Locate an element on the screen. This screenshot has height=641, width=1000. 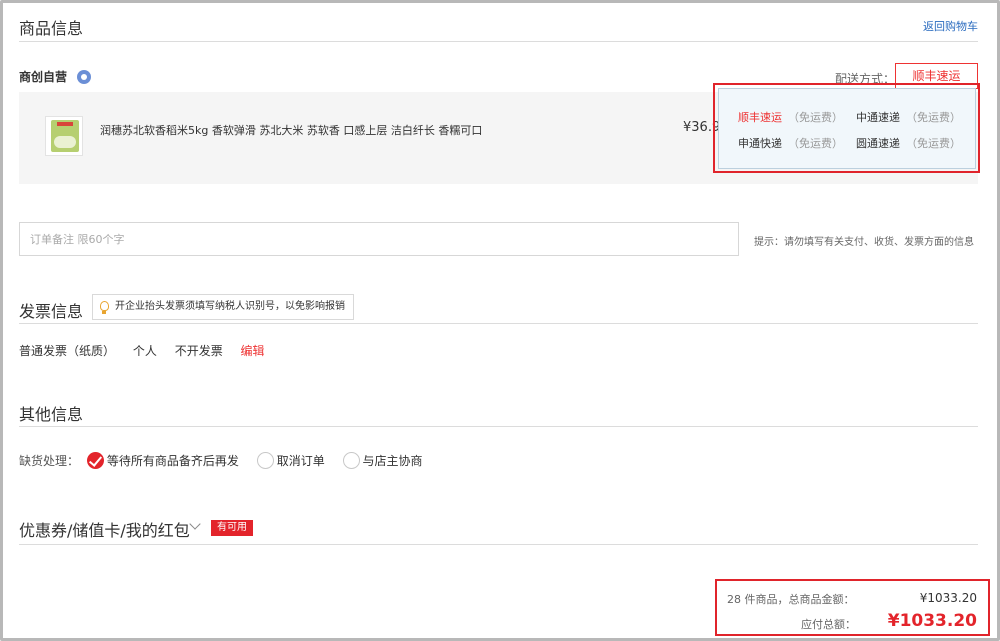
customer-service-icon is located at coordinates (84, 76).